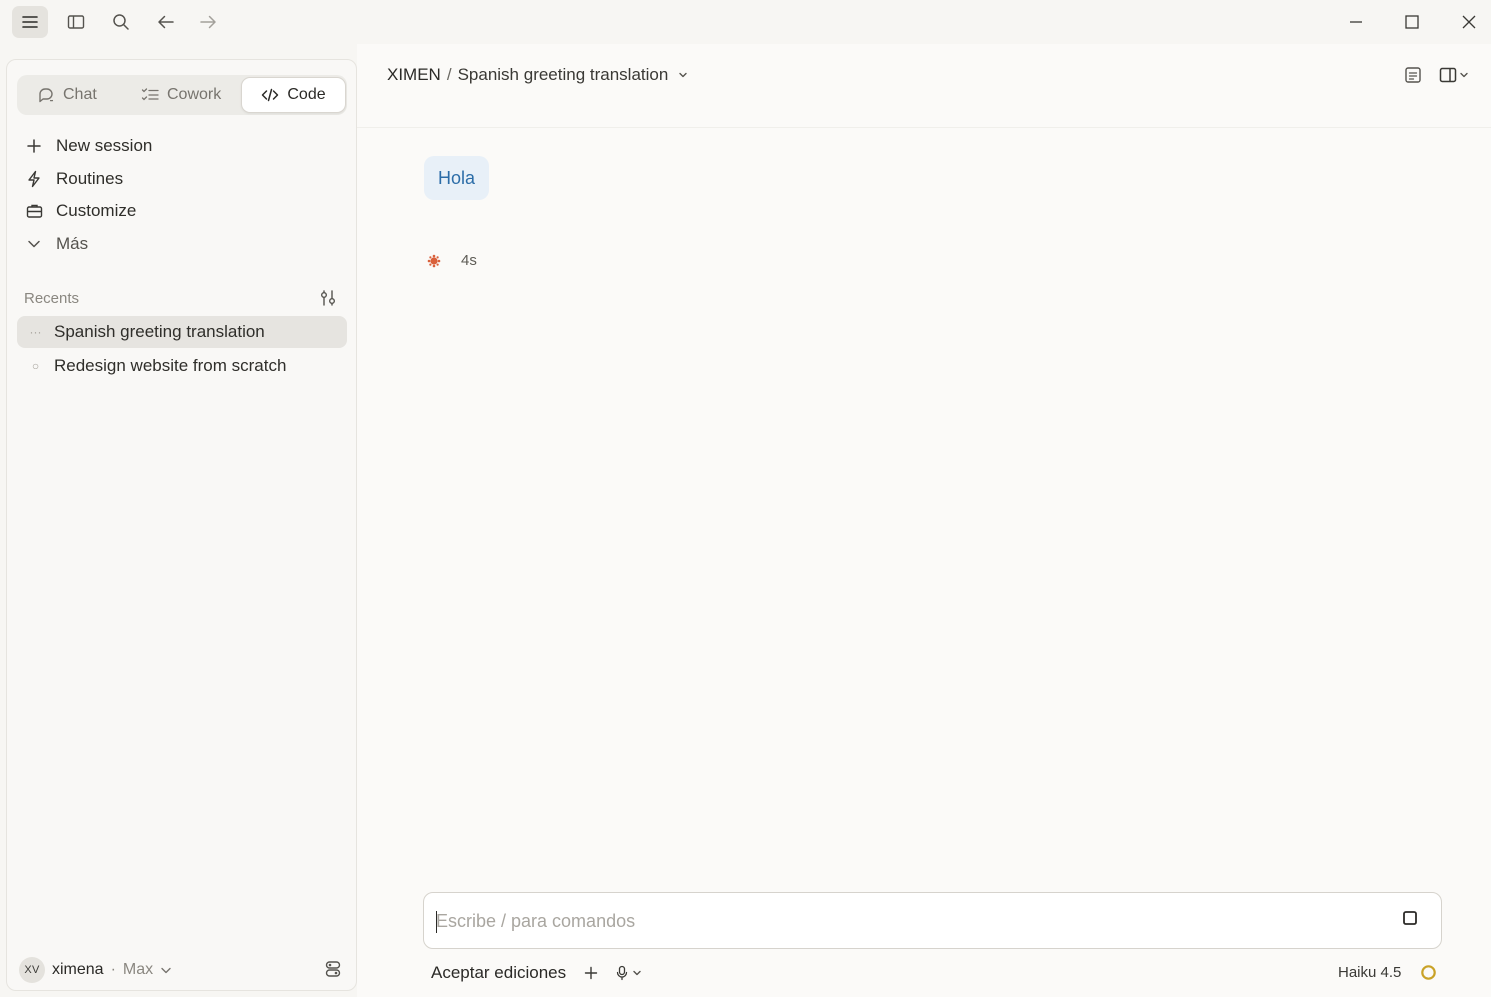 The width and height of the screenshot is (1491, 997). I want to click on user-name: ximena, so click(78, 969).